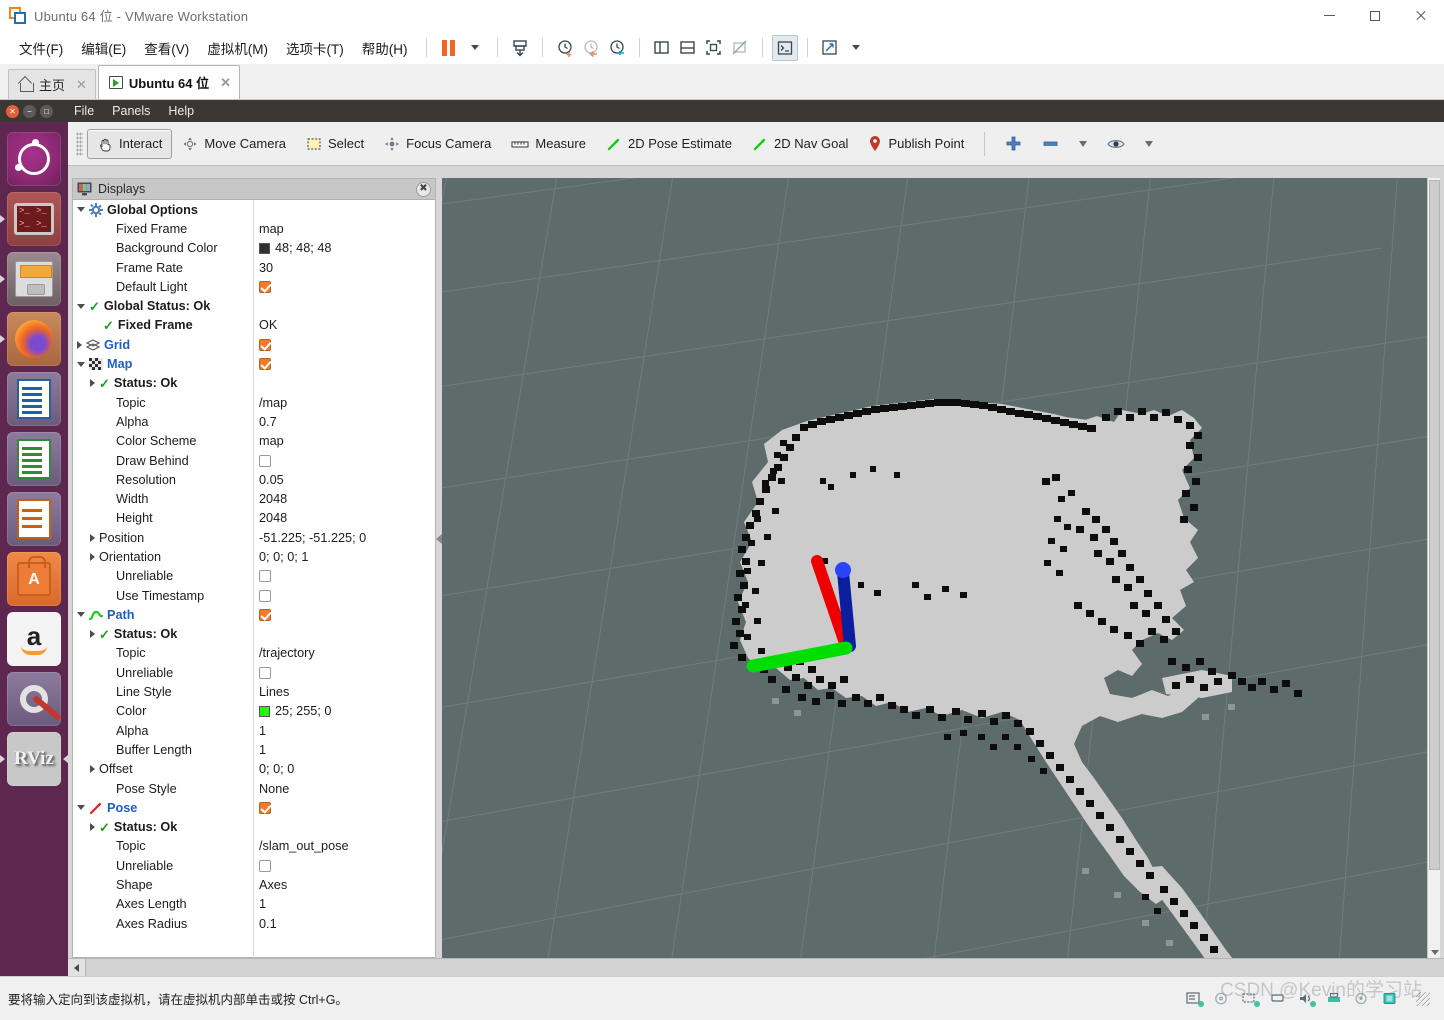  I want to click on tool-select: Select, so click(335, 144).